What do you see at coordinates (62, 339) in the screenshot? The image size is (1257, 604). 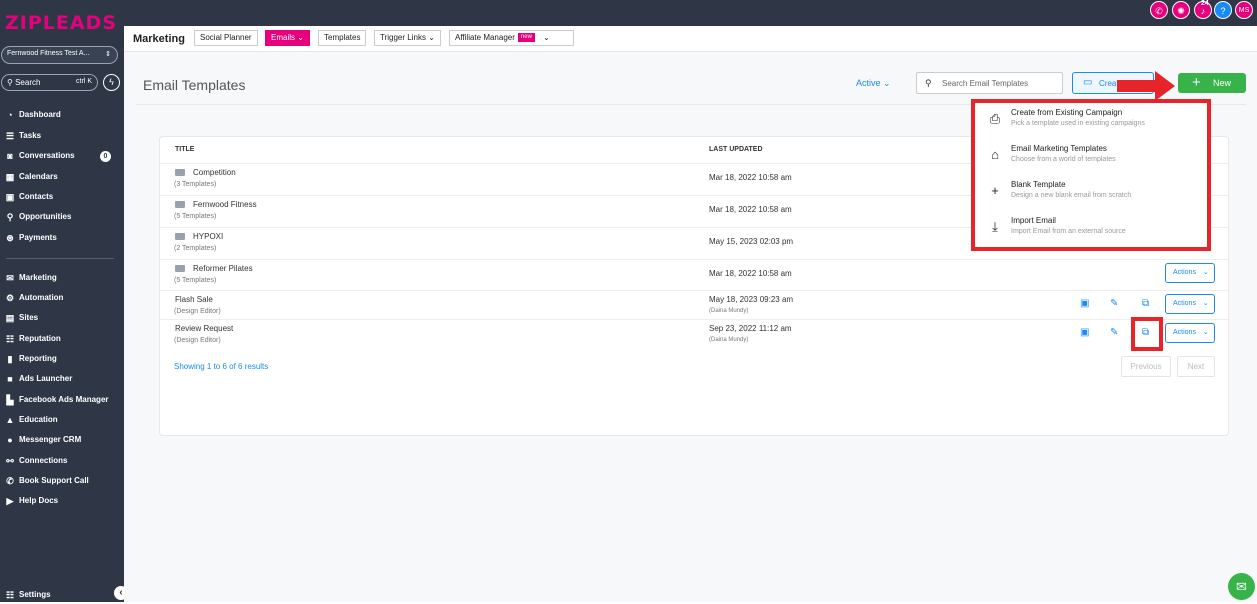 I see `sidebar-item-reputation: ☷ Reputation` at bounding box center [62, 339].